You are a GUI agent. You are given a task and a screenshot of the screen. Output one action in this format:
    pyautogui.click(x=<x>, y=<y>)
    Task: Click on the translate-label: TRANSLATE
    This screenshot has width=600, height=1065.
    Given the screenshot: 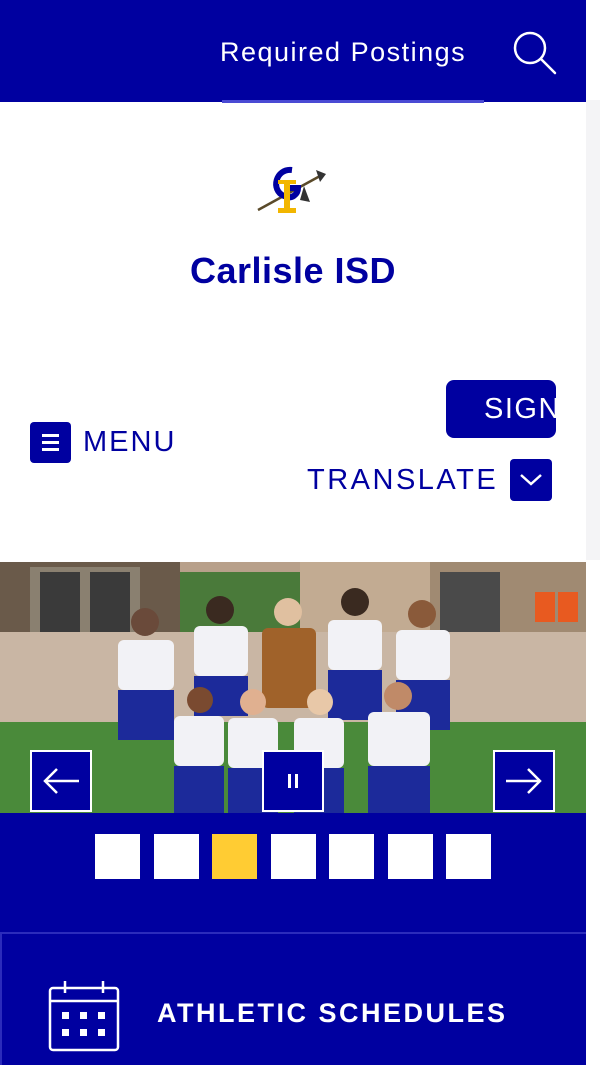 What is the action you would take?
    pyautogui.click(x=403, y=479)
    